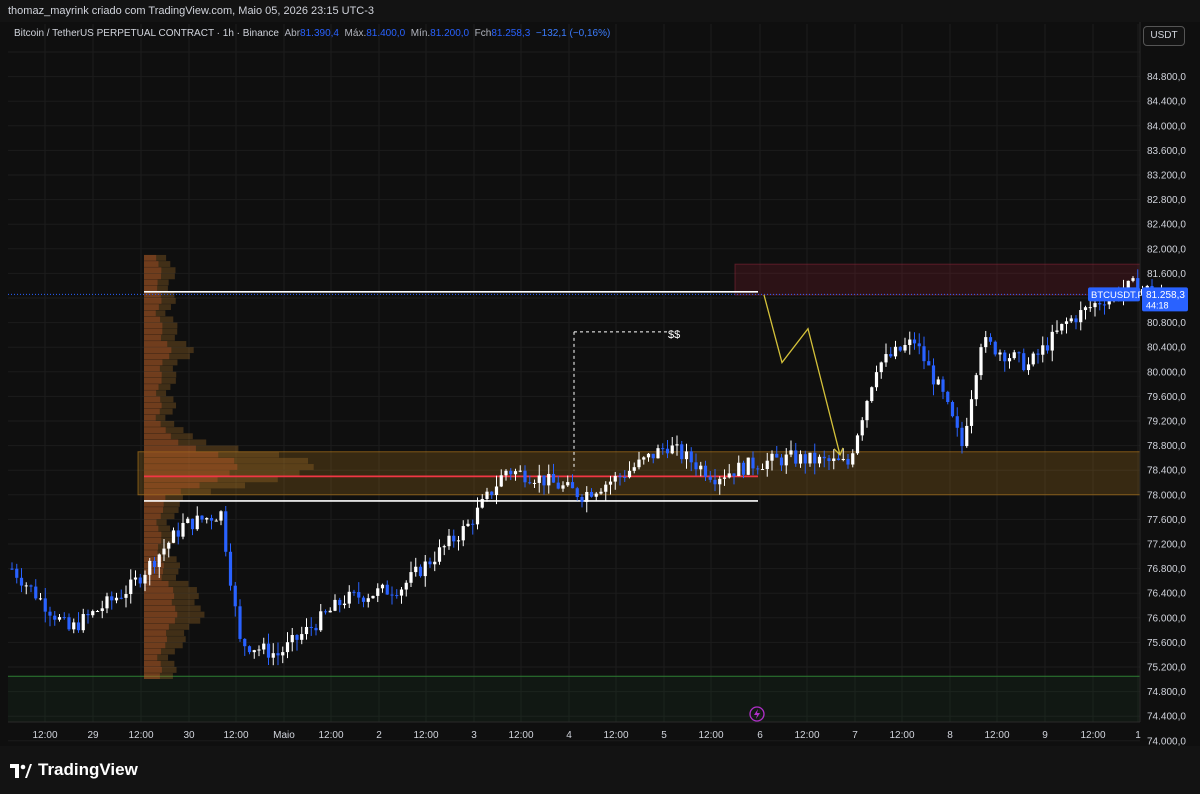 Image resolution: width=1200 pixels, height=794 pixels. I want to click on x-tick-label: 5, so click(664, 735).